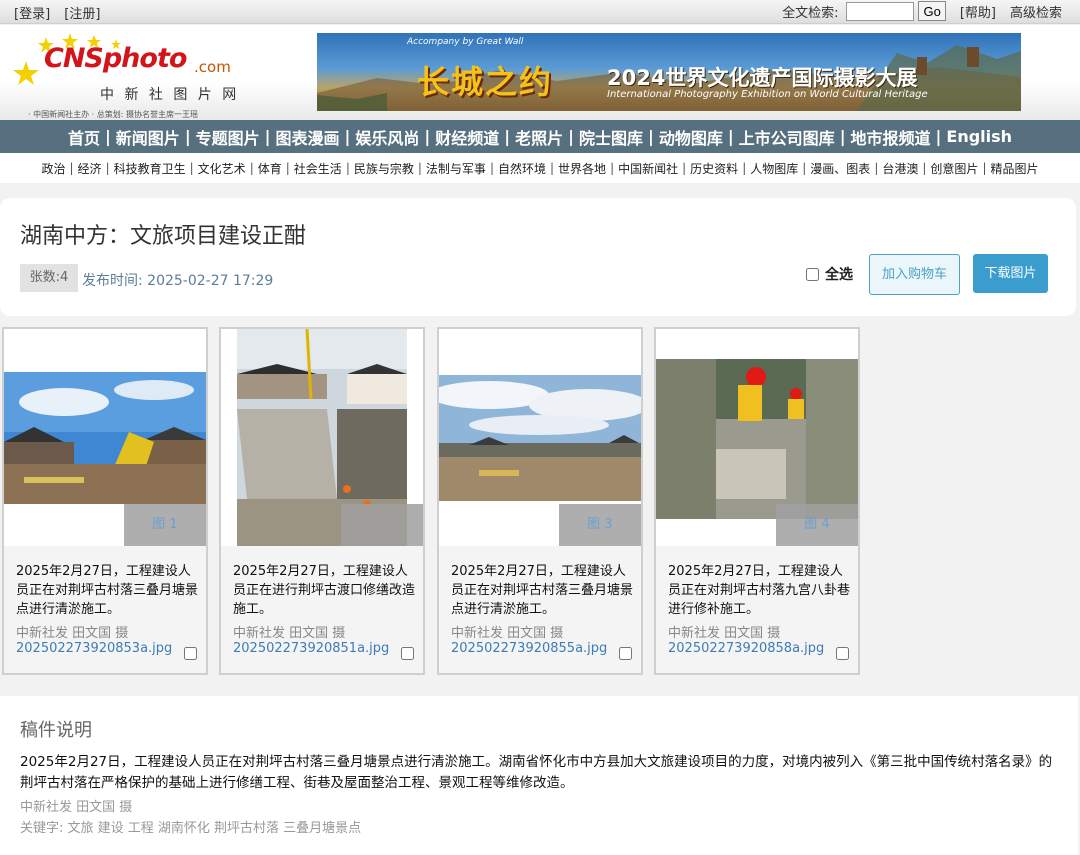  Describe the element at coordinates (787, 137) in the screenshot. I see `main-nav-item: 上市公司图库` at that location.